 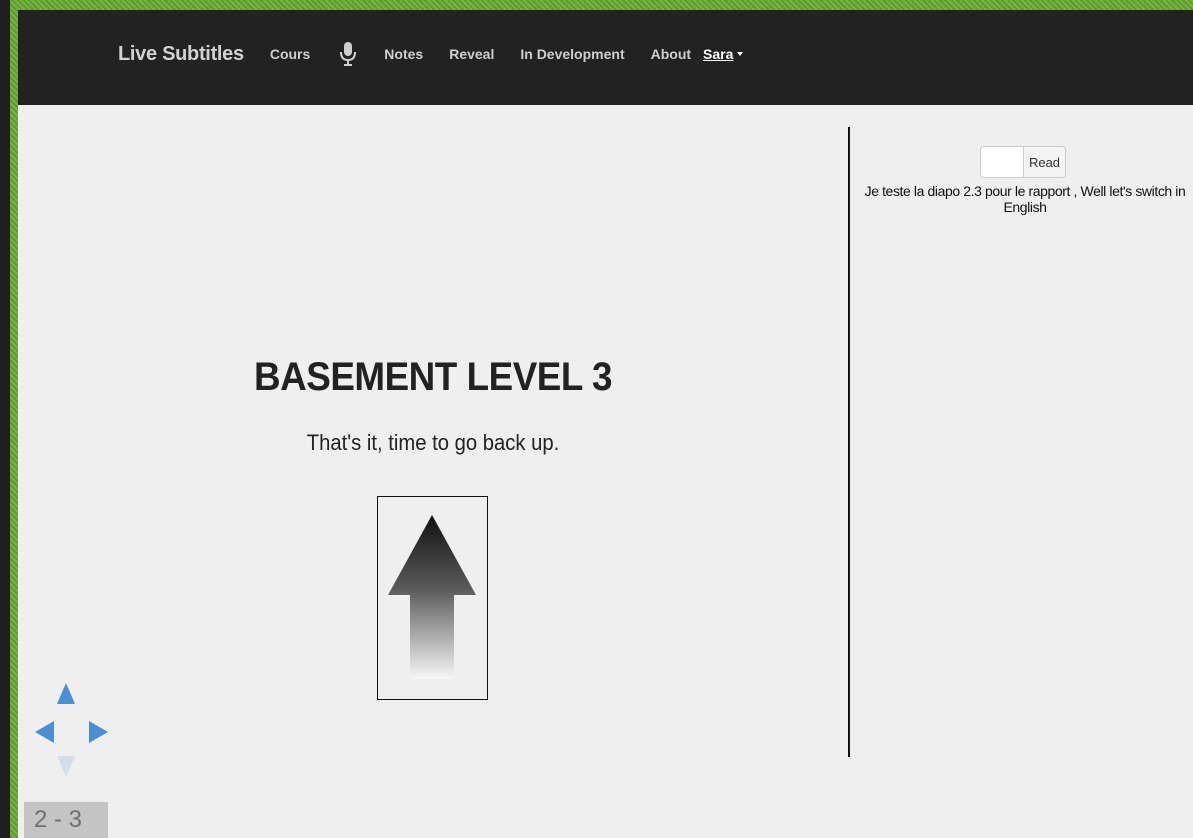 I want to click on arrow-left-icon, so click(x=44, y=732).